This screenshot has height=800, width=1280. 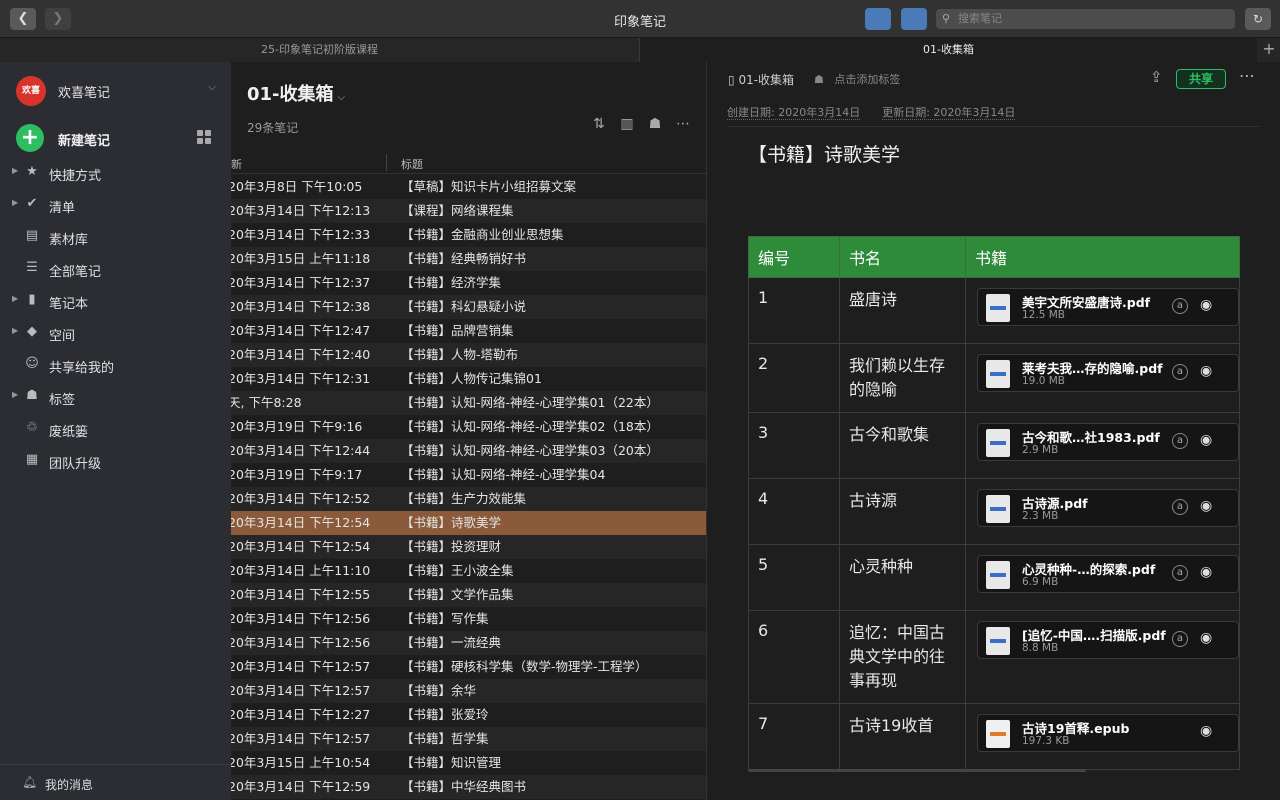 I want to click on attachment: 古诗源.pdf 2.3 MB a ◉, so click(x=1108, y=508).